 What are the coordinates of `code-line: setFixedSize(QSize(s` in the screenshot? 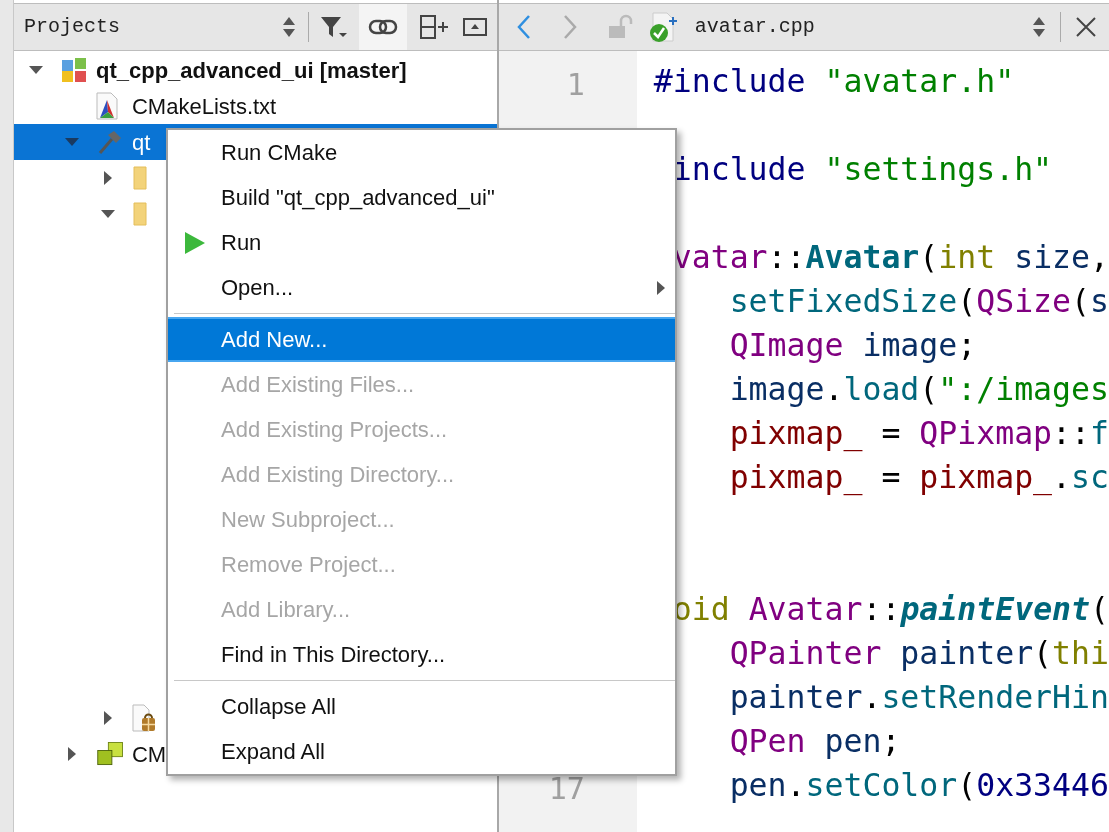 It's located at (919, 302).